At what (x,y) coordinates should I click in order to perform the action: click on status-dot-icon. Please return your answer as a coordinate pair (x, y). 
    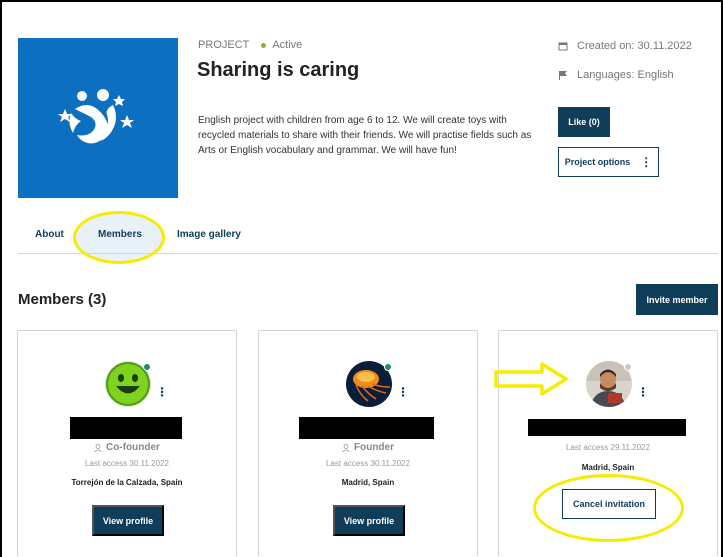
    Looking at the image, I should click on (264, 45).